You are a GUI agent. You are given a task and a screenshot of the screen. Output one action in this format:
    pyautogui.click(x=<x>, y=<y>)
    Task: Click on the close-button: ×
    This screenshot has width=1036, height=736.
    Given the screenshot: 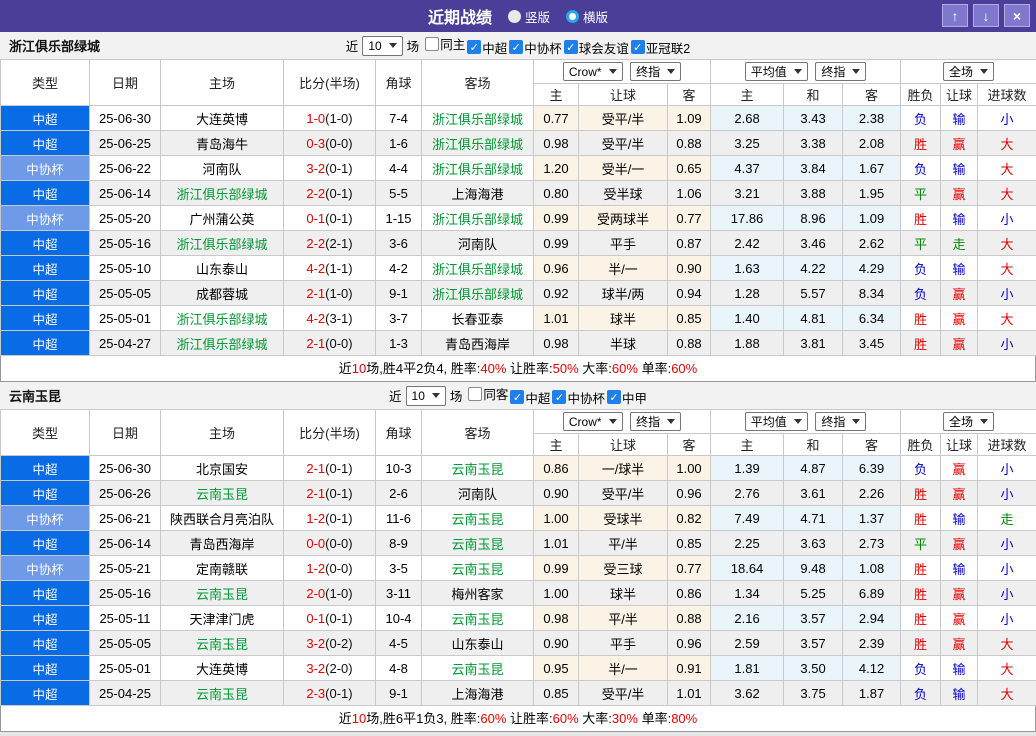 What is the action you would take?
    pyautogui.click(x=1017, y=15)
    